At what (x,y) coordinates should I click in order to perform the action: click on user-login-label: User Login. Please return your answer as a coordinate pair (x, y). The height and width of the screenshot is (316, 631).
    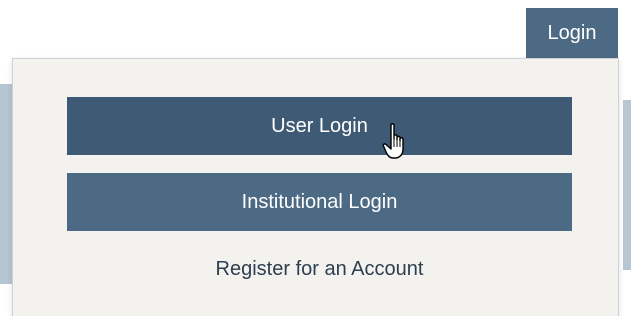
    Looking at the image, I should click on (319, 125).